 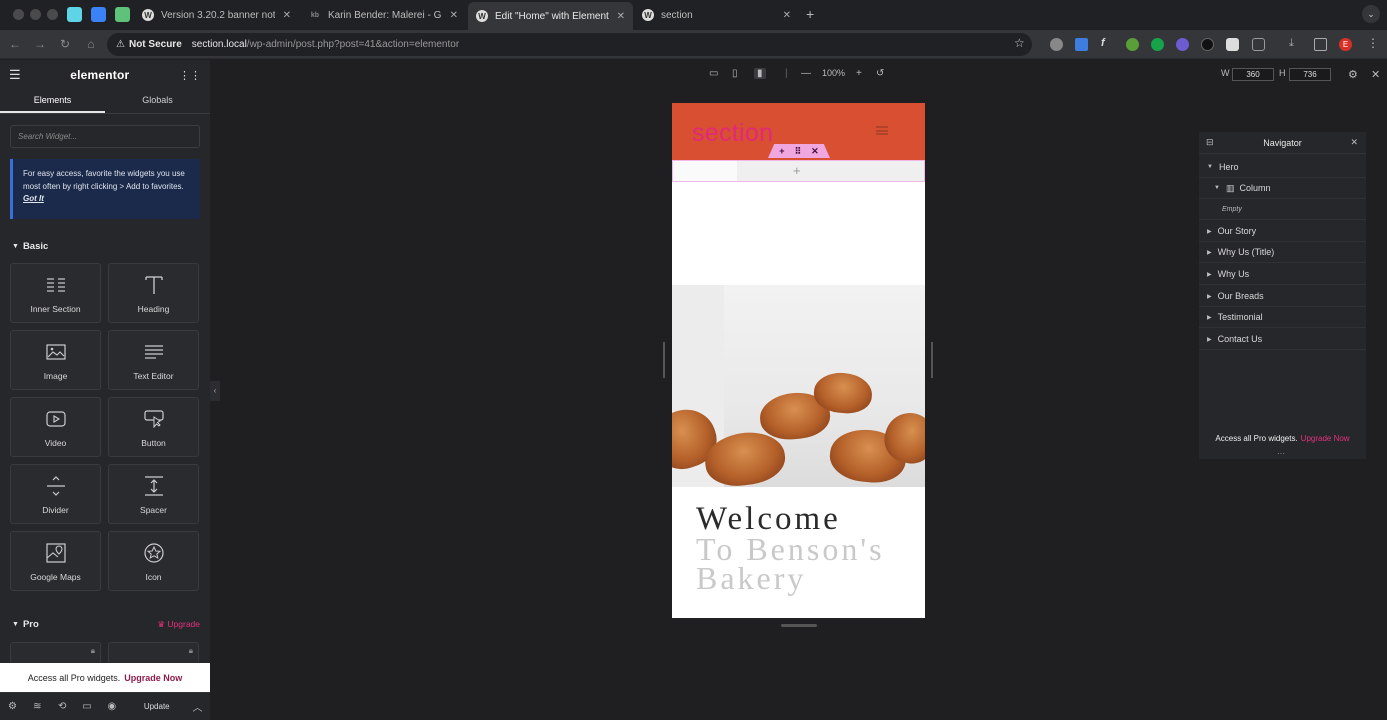 I want to click on browser-tab: W Version 3.20.2 banner not dis ✕, so click(x=216, y=15).